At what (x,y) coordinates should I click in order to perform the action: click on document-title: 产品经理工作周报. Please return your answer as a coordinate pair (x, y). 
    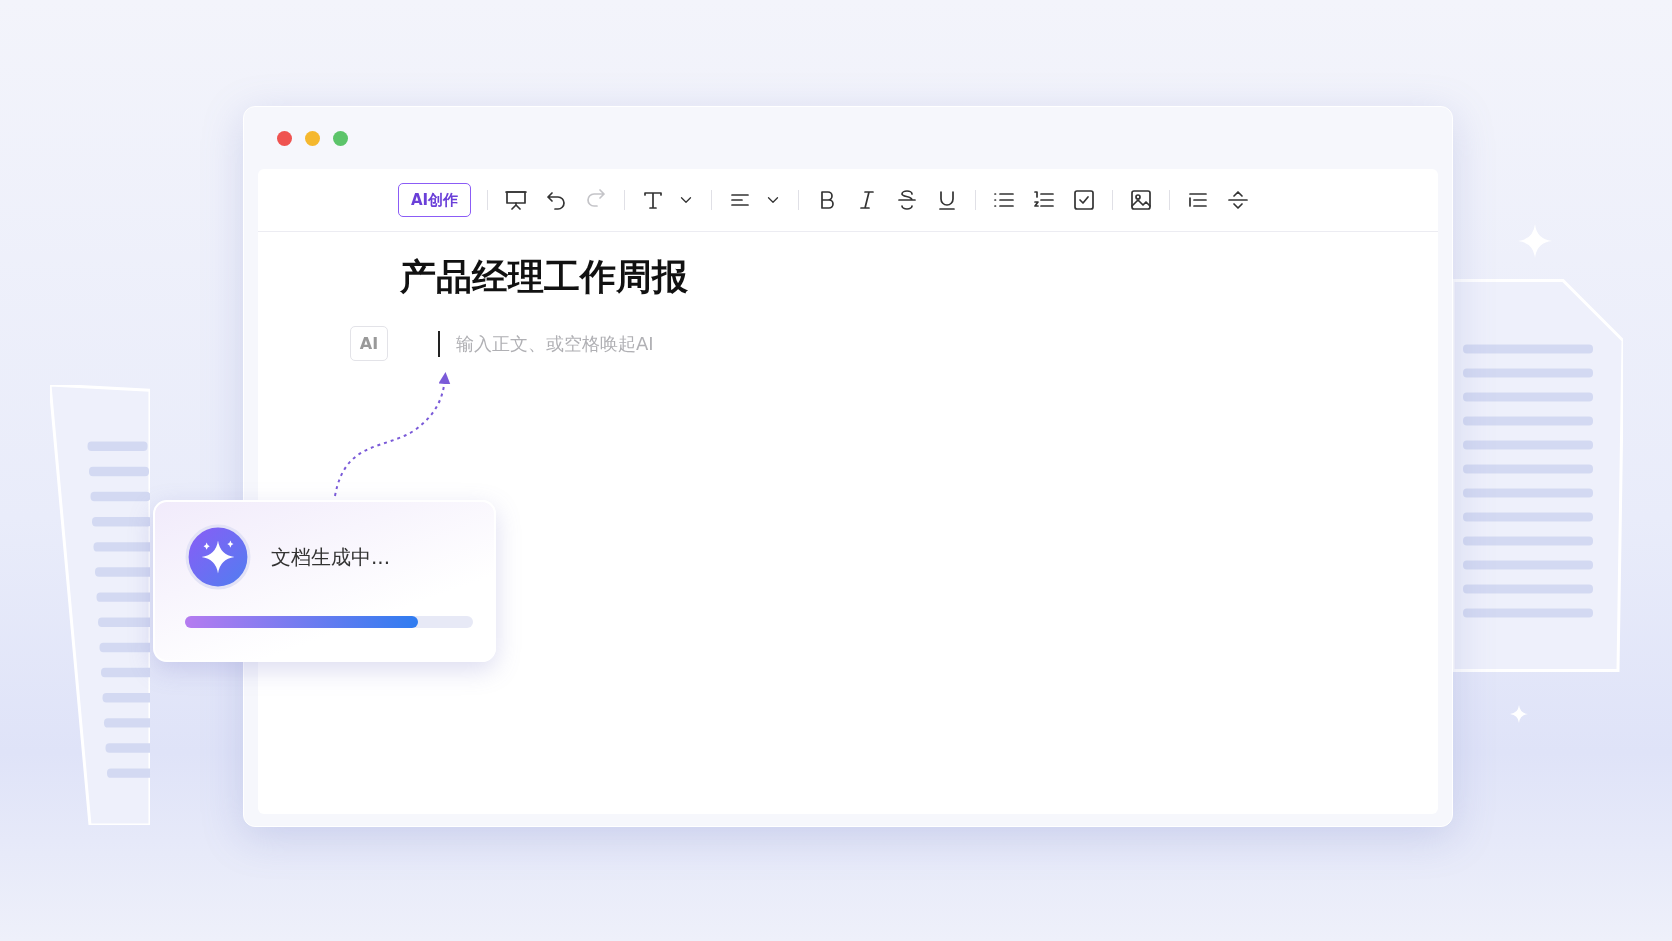
    Looking at the image, I should click on (544, 277).